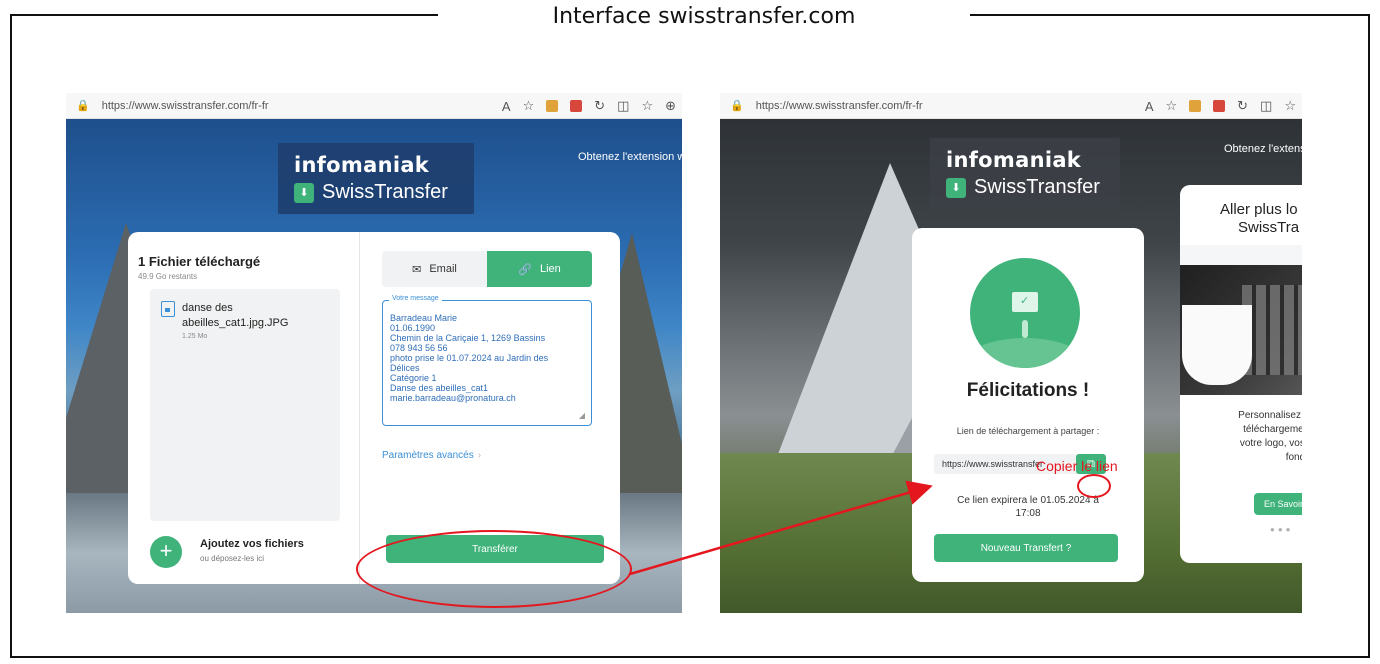 The height and width of the screenshot is (664, 1380). What do you see at coordinates (1025, 302) in the screenshot?
I see `folder-check-icon` at bounding box center [1025, 302].